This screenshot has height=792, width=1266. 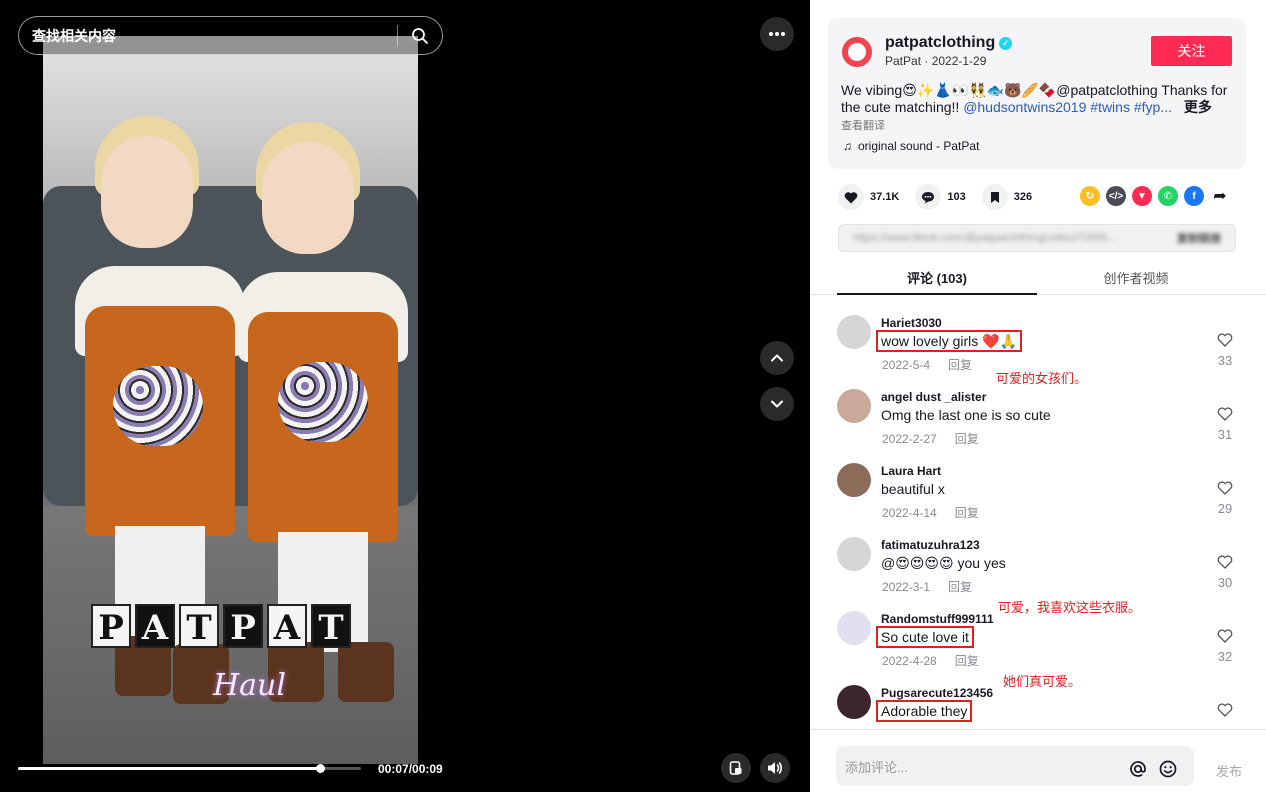 I want to click on sound-link: ♫ original sound - PatPat, so click(x=911, y=146).